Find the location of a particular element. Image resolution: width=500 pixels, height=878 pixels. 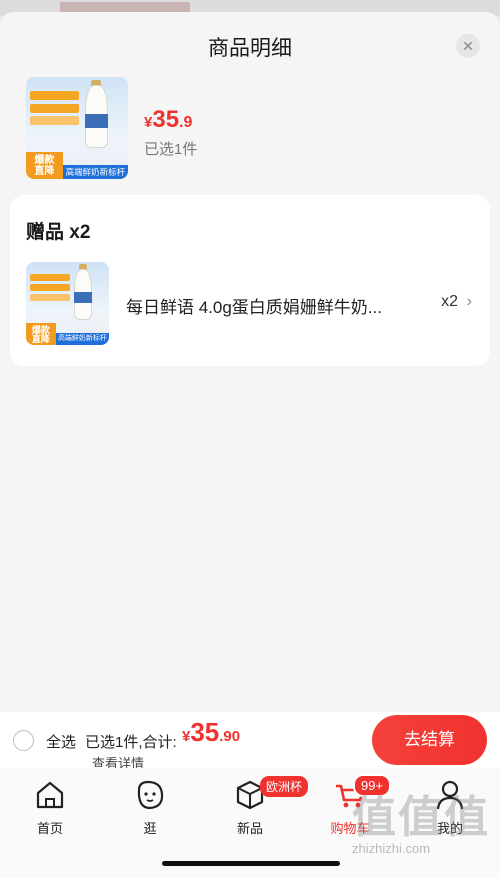

close-icon: ✕ is located at coordinates (468, 46).